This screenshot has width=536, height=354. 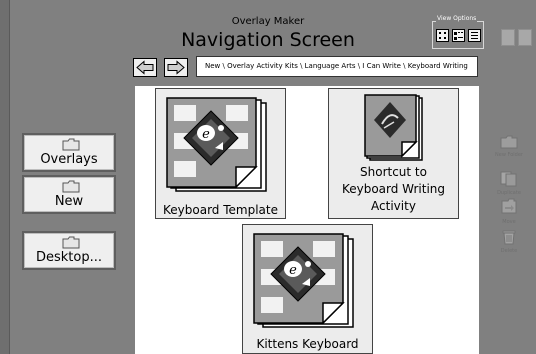 I want to click on new-folder-icon, so click(x=509, y=142).